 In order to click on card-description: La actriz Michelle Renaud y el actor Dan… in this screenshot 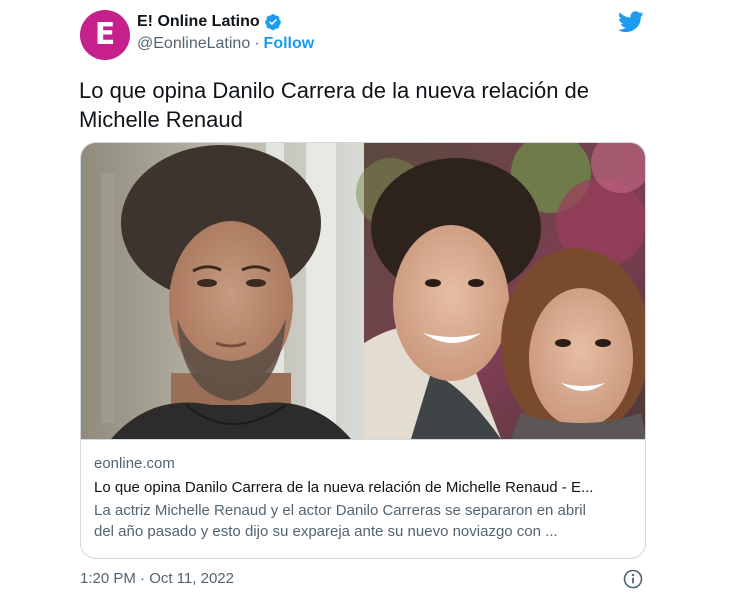, I will do `click(363, 521)`.